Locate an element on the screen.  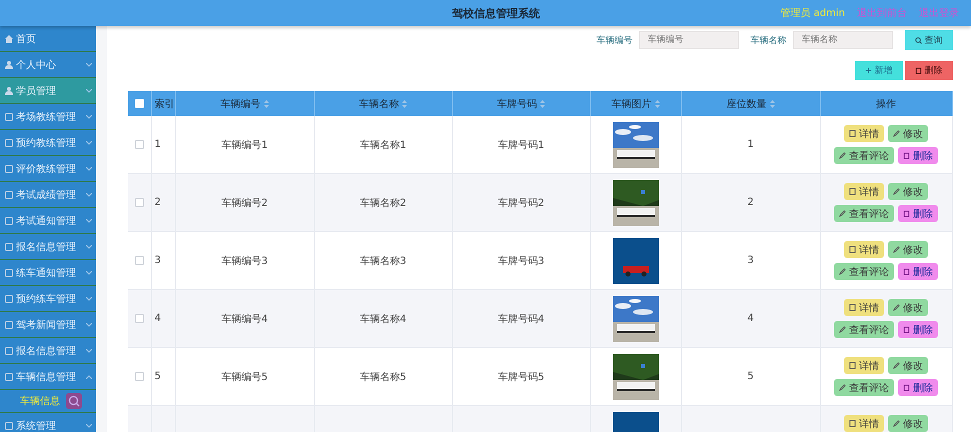
column-header: 座位数量 is located at coordinates (746, 104).